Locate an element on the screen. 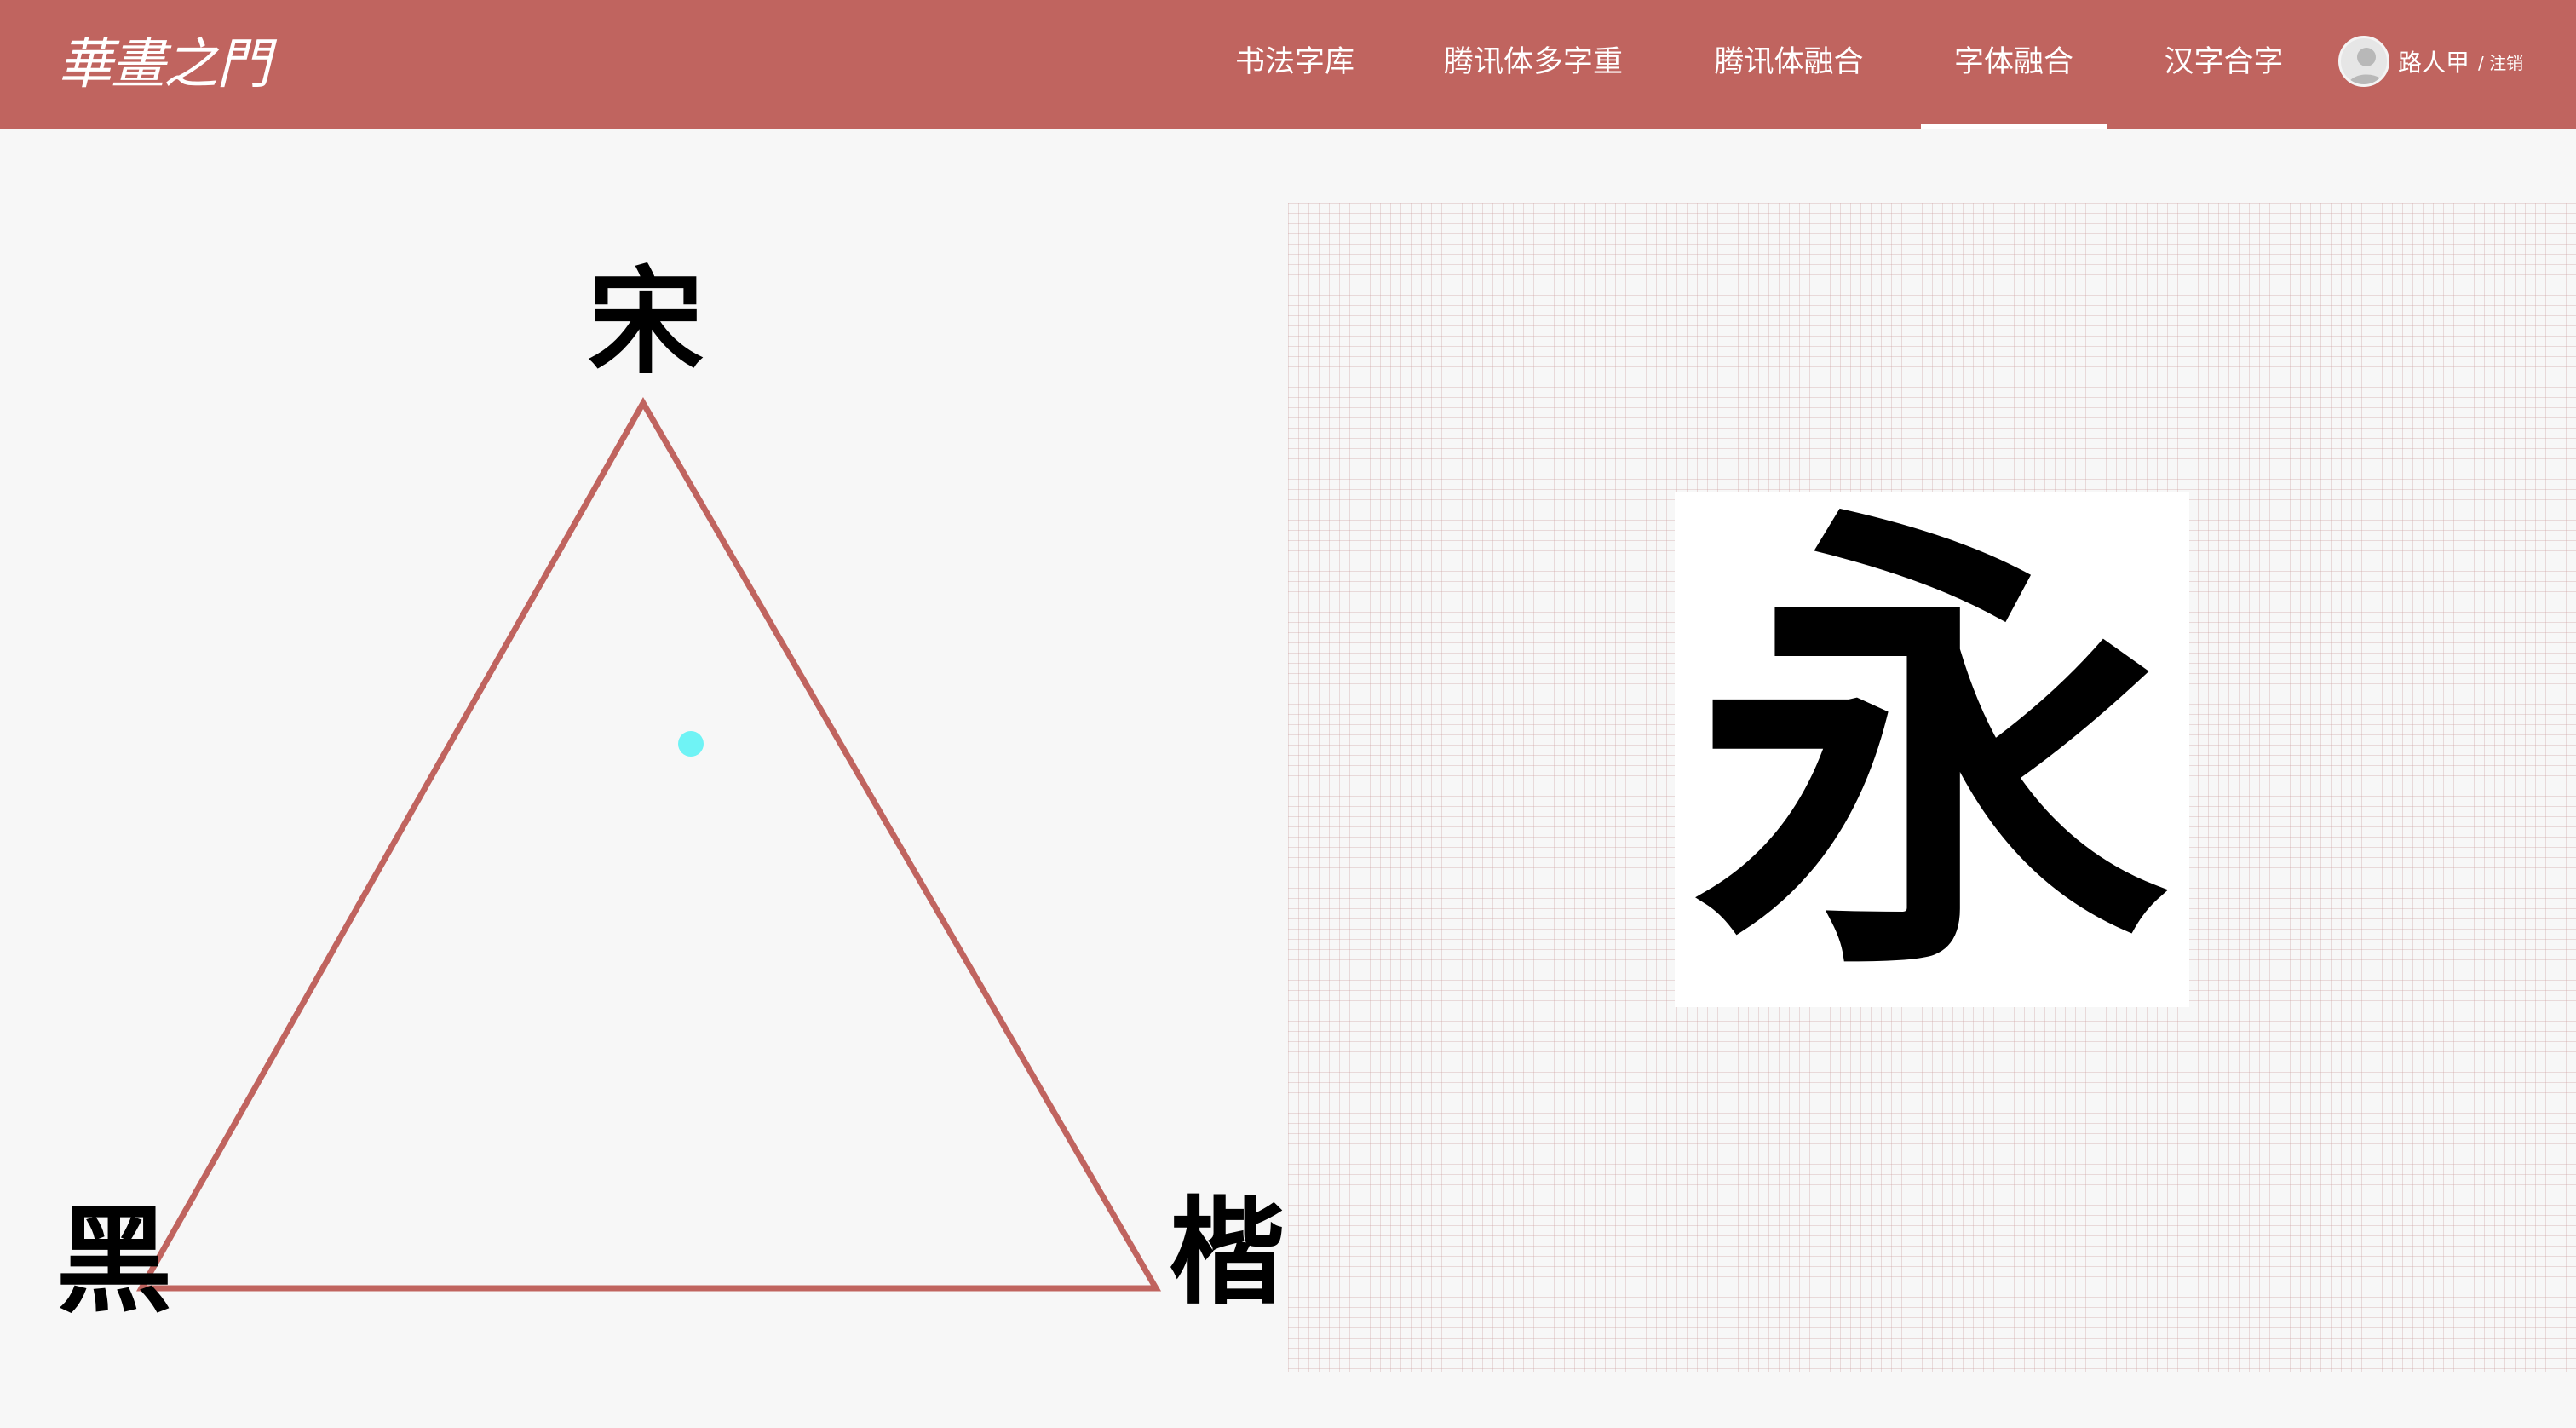  nav-calligraphy-library: 书法字库 is located at coordinates (1294, 64).